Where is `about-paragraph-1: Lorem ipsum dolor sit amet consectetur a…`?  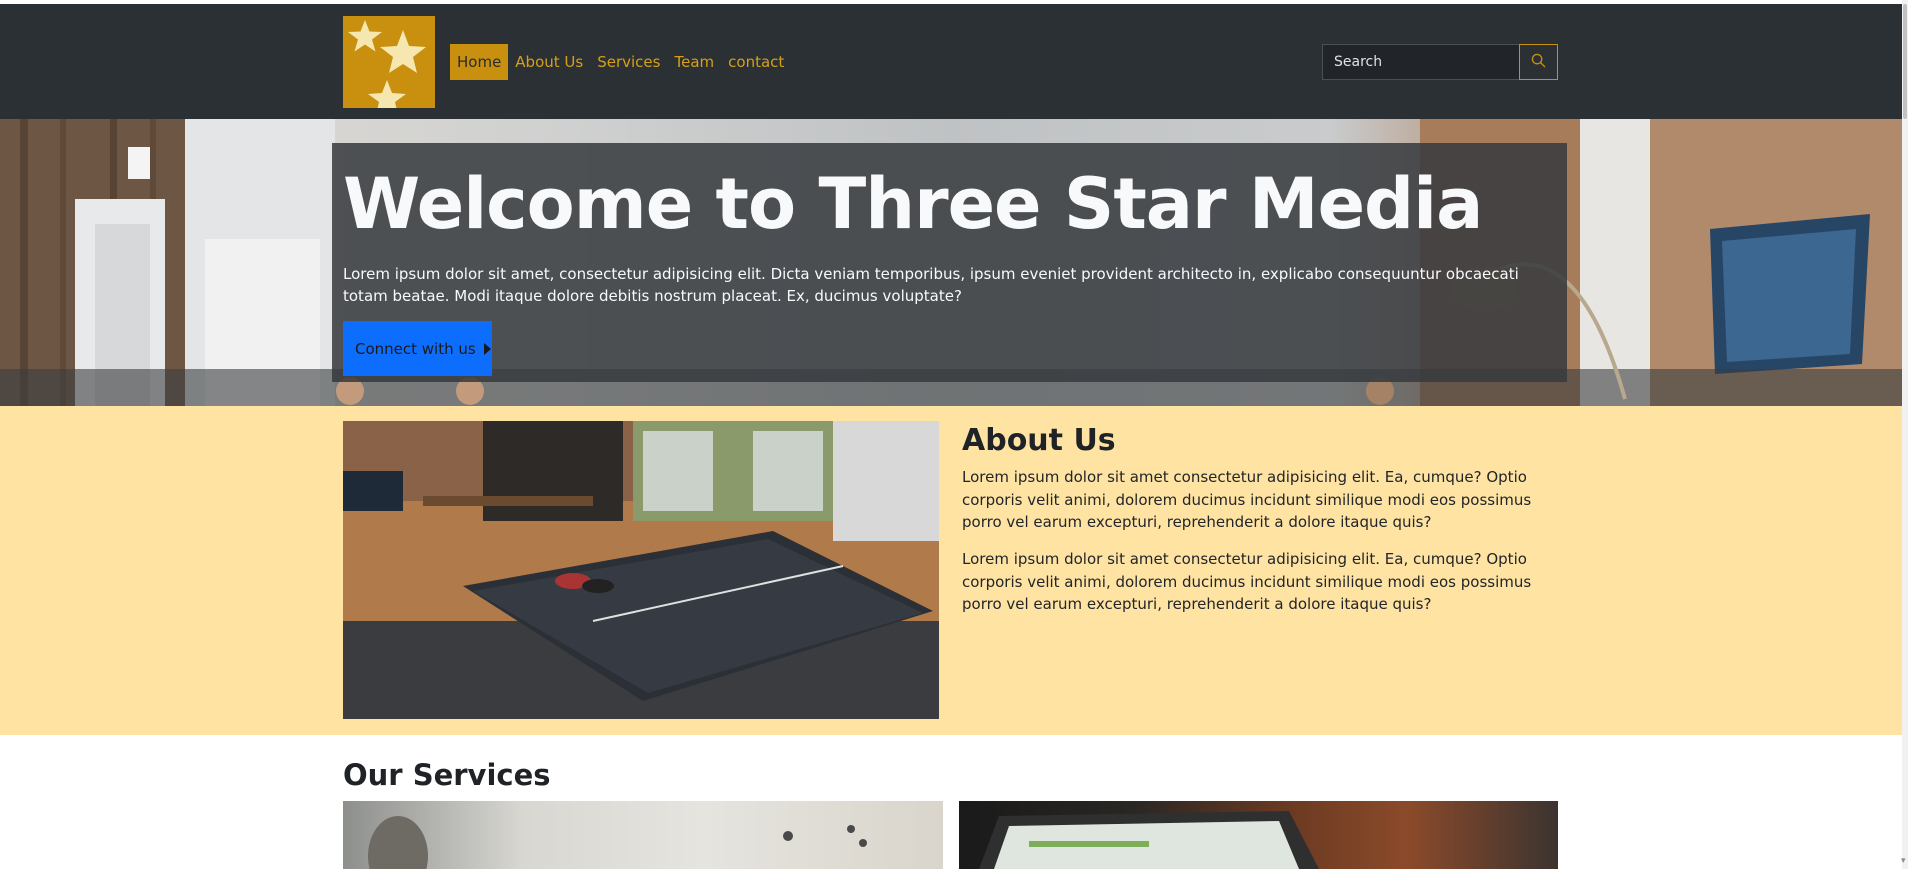
about-paragraph-1: Lorem ipsum dolor sit amet consectetur a… is located at coordinates (1247, 499).